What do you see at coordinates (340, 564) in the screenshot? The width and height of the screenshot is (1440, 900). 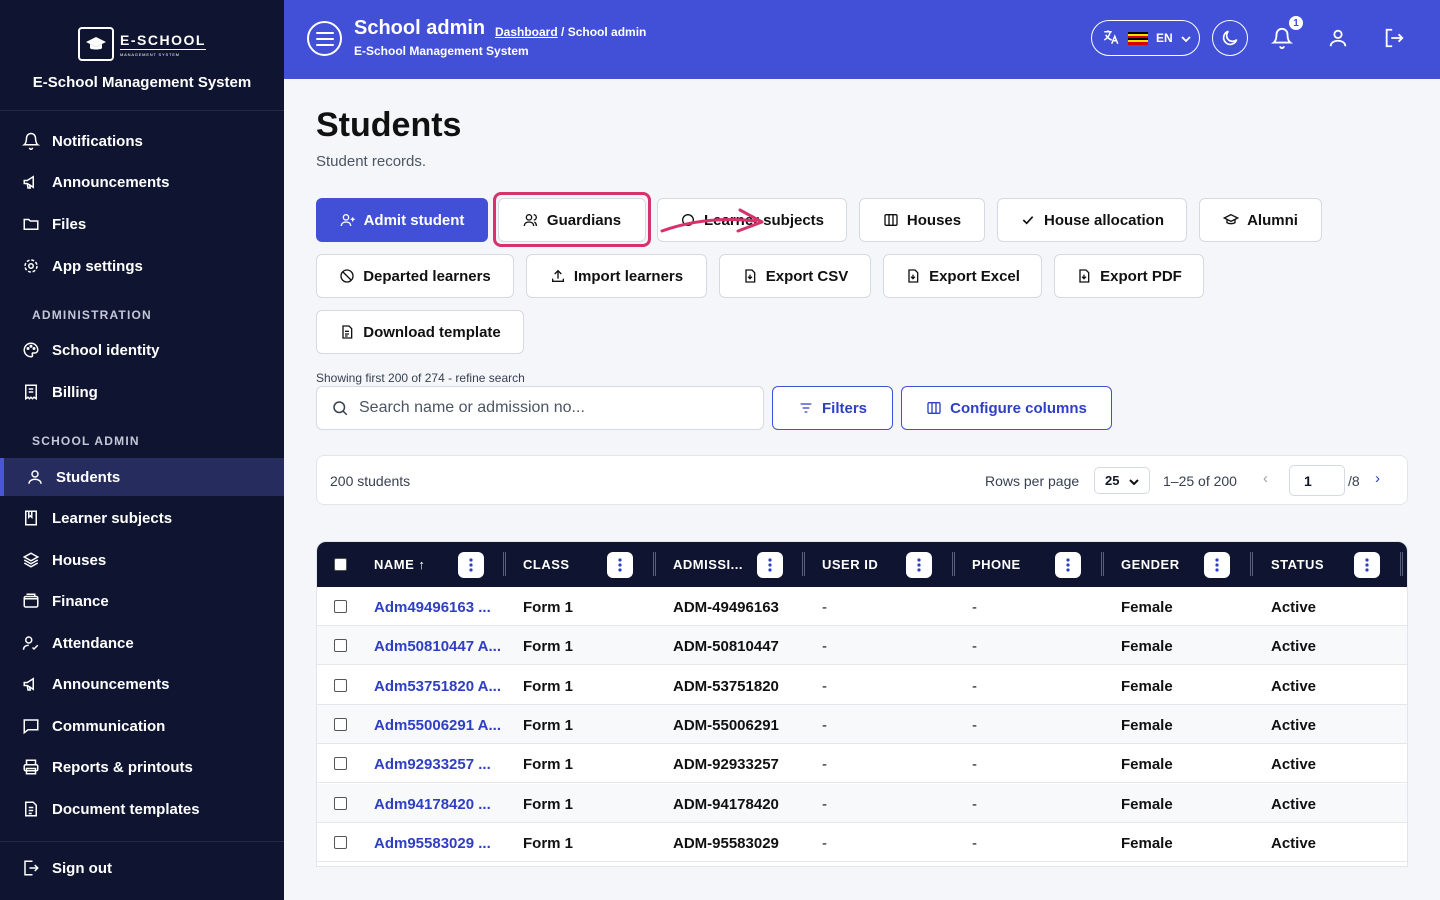 I see `select-all-checkbox` at bounding box center [340, 564].